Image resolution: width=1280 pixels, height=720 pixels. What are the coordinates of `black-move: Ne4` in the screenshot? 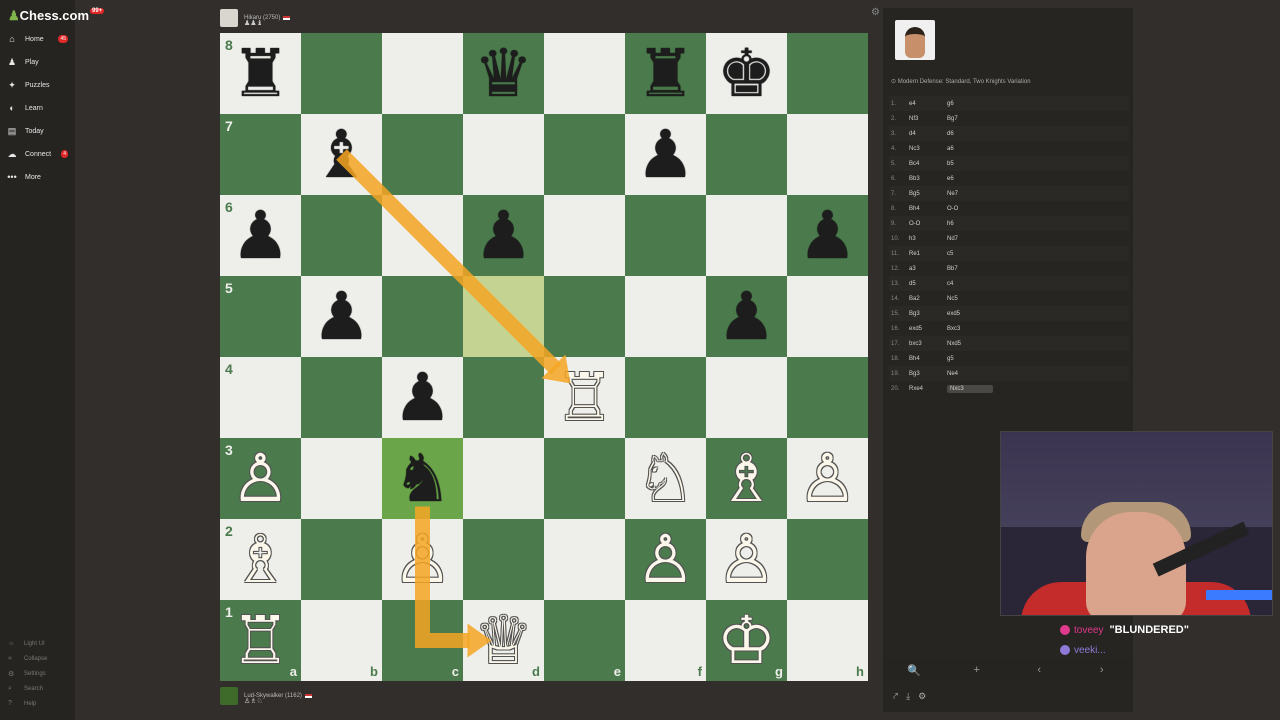 It's located at (967, 374).